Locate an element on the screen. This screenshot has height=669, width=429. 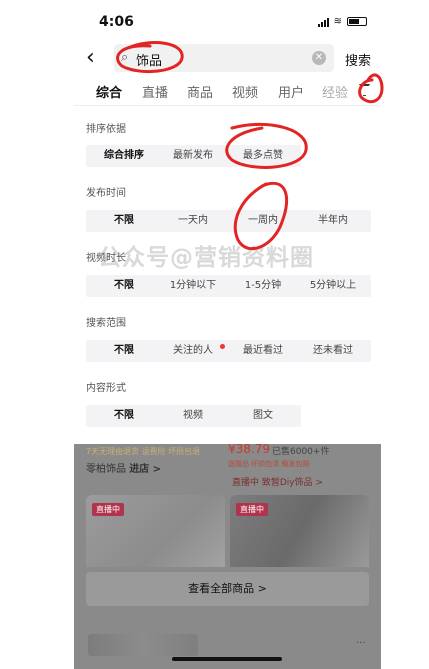
publish-time-title: 发布时间 is located at coordinates (106, 193).